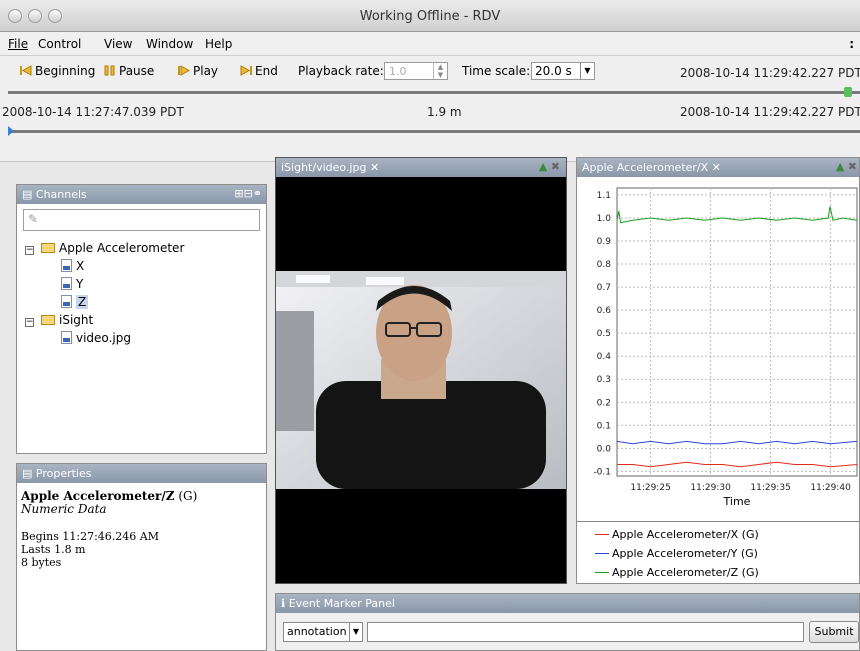 The height and width of the screenshot is (651, 860). What do you see at coordinates (98, 496) in the screenshot?
I see `property-name: Apple Accelerometer/Z` at bounding box center [98, 496].